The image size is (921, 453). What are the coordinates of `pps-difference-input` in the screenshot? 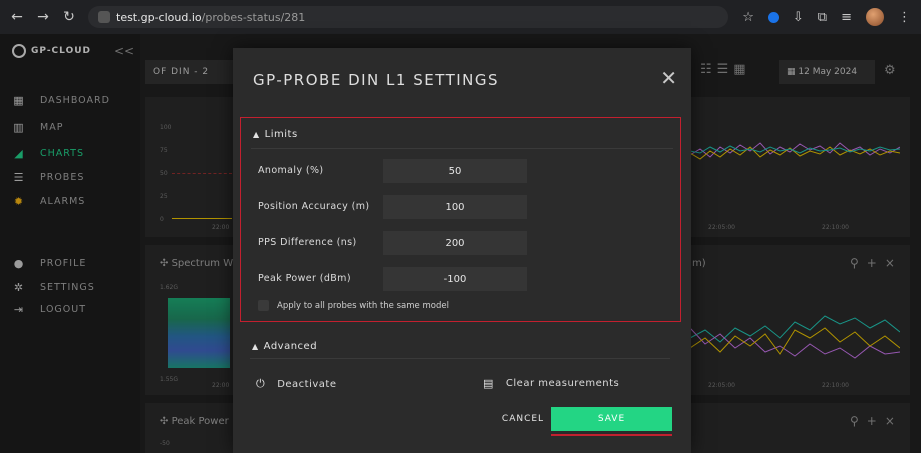 It's located at (455, 243).